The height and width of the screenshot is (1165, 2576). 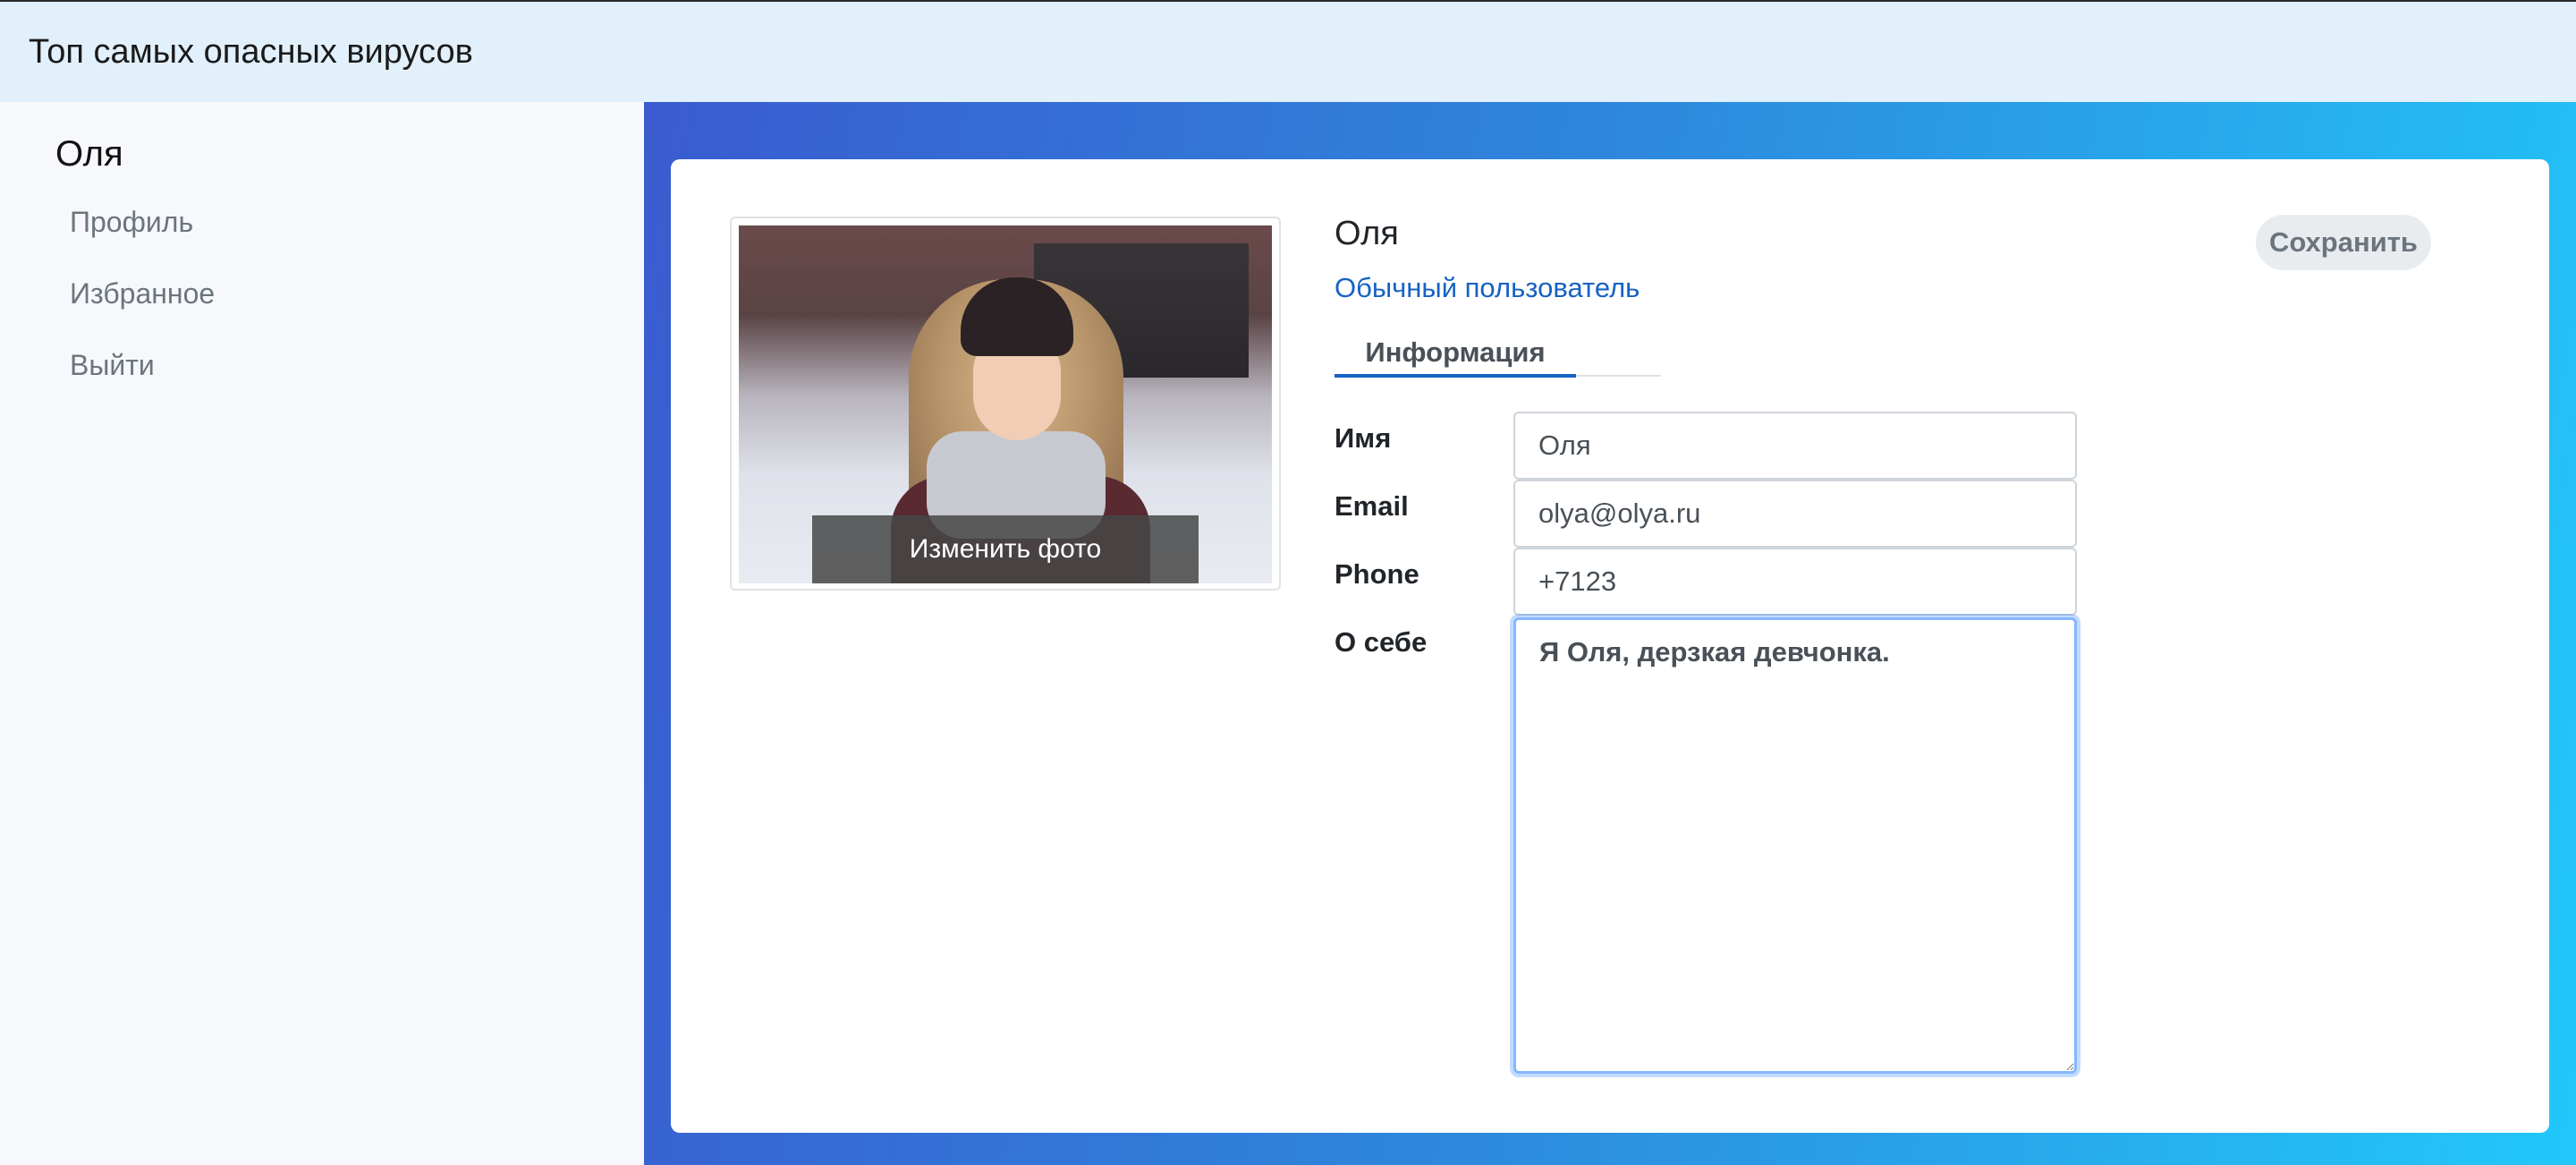 I want to click on name-field, so click(x=1795, y=446).